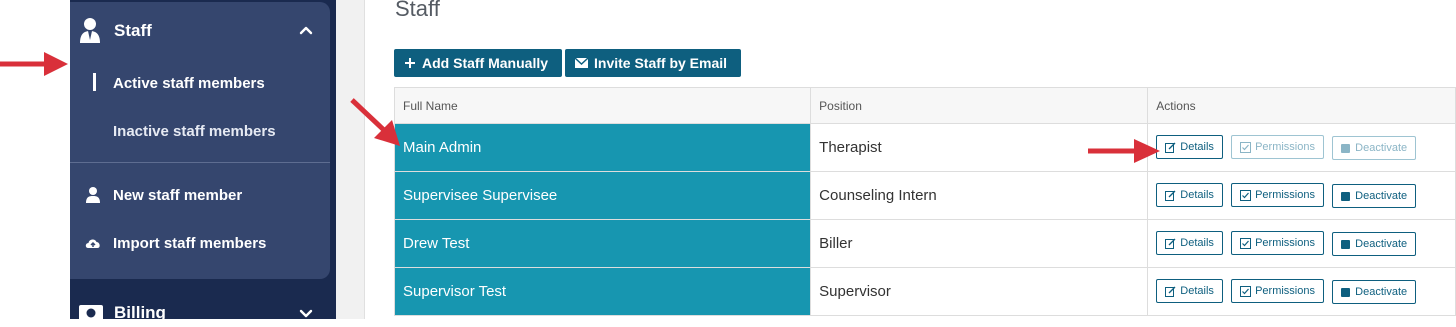 Image resolution: width=1456 pixels, height=327 pixels. I want to click on sidebar-item-inactive-staff: Inactive staff members, so click(194, 131).